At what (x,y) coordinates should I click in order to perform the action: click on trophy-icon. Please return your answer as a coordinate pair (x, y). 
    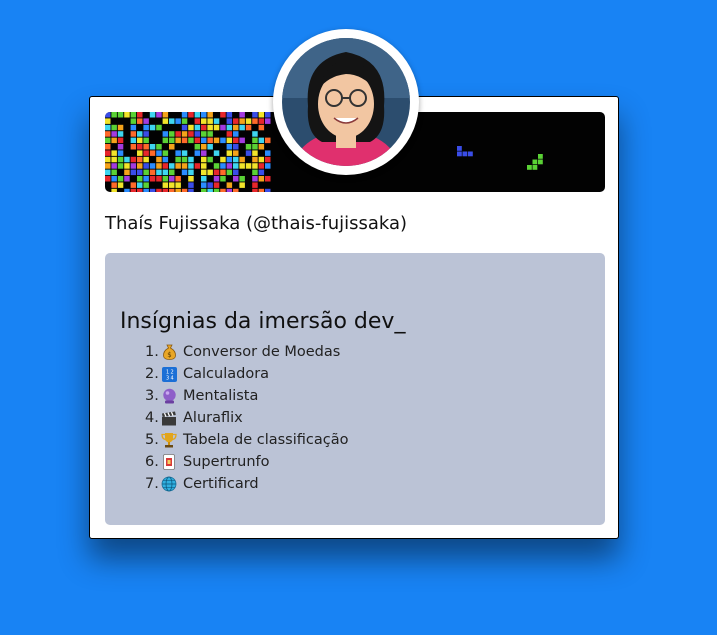
    Looking at the image, I should click on (169, 440).